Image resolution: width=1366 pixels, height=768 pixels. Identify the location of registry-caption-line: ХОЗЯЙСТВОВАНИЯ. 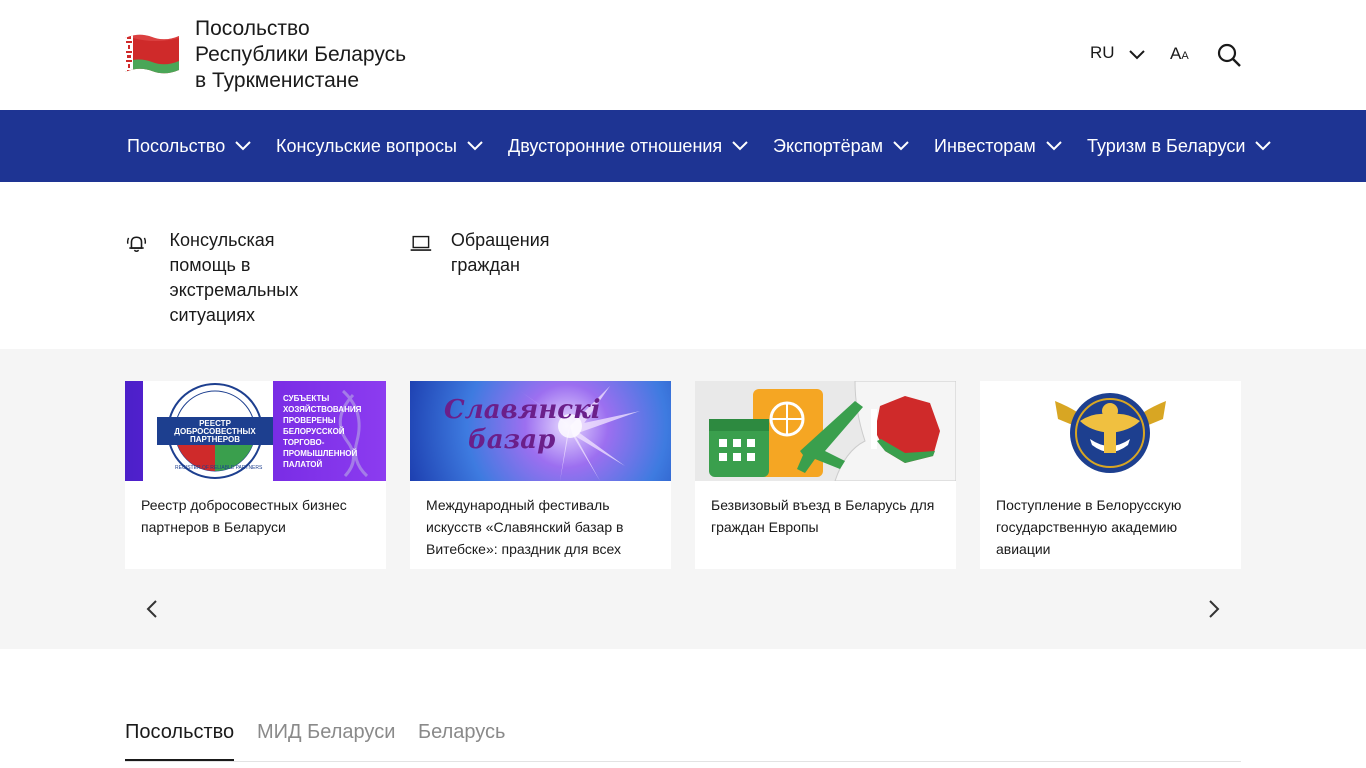
(322, 409).